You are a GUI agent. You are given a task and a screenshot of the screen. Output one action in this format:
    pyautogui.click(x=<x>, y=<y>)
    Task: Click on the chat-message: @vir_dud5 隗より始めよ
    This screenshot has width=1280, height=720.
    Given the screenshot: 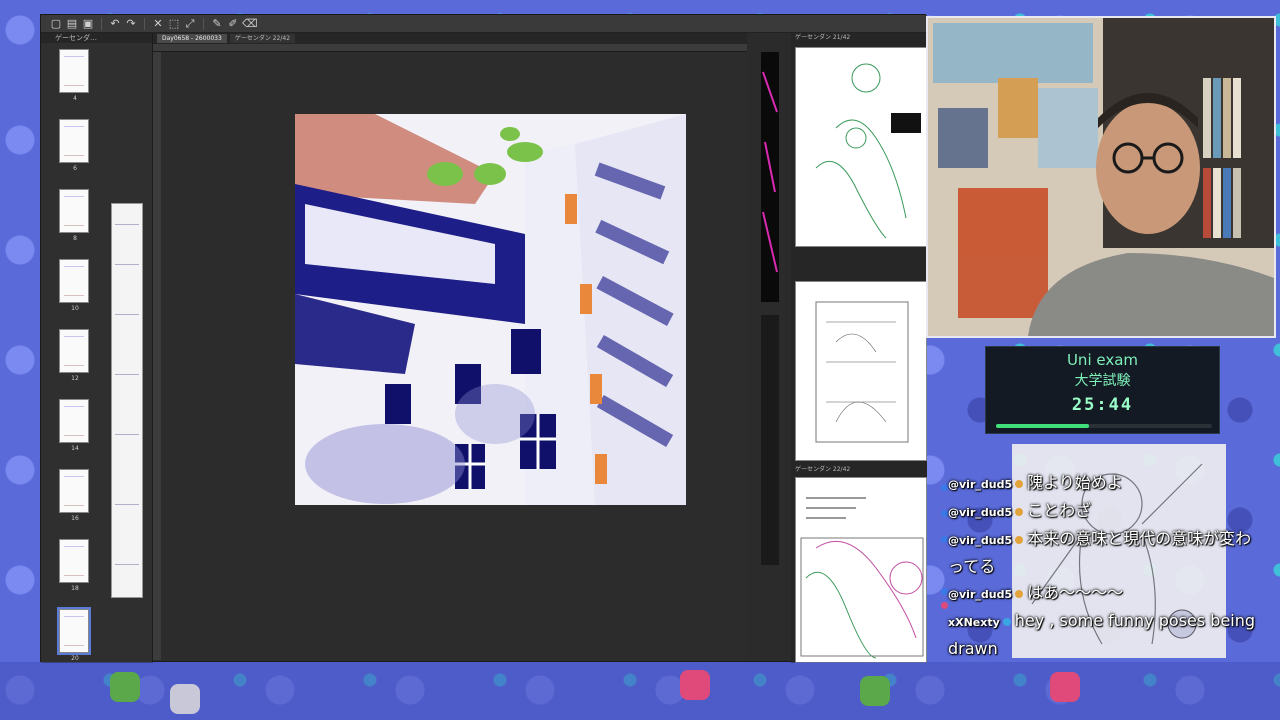 What is the action you would take?
    pyautogui.click(x=1103, y=484)
    